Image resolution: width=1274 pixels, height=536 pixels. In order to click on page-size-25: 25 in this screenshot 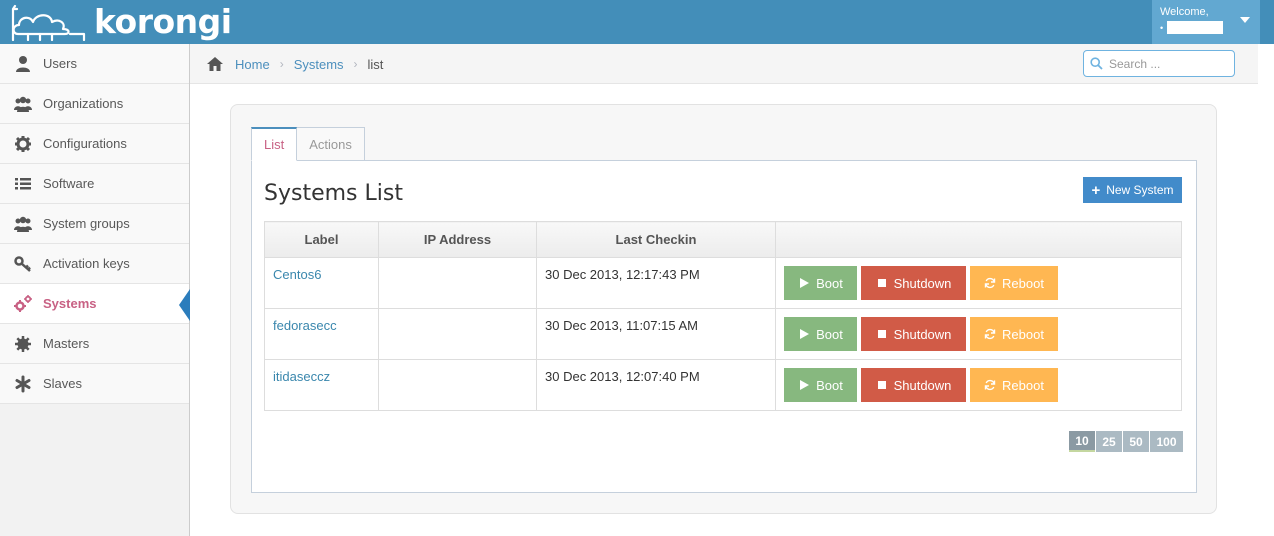, I will do `click(1109, 441)`.